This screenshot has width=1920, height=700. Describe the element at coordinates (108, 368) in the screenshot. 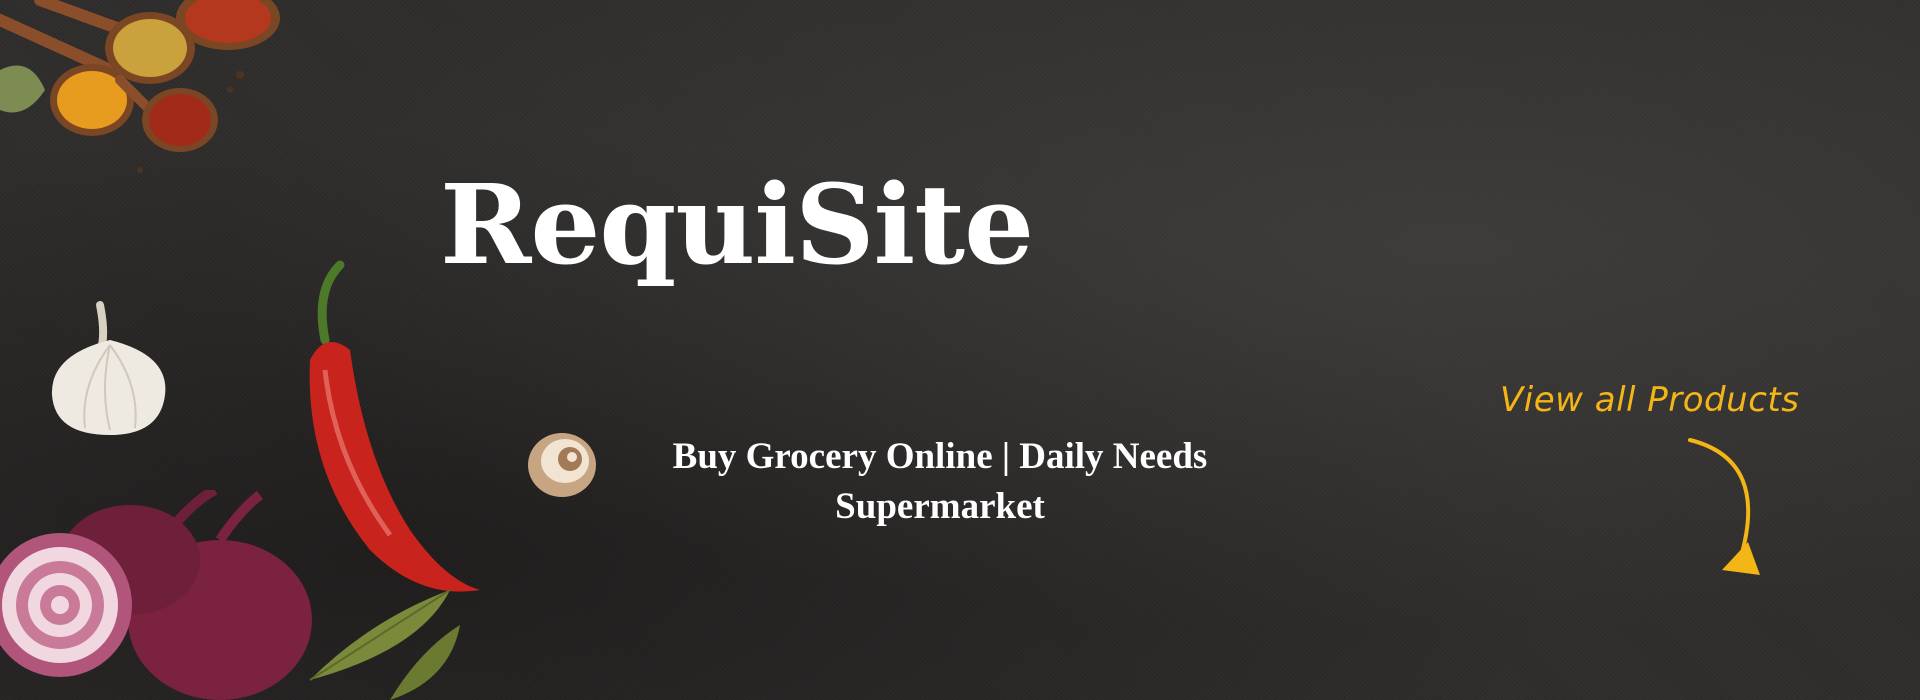

I see `garlic-icon` at that location.